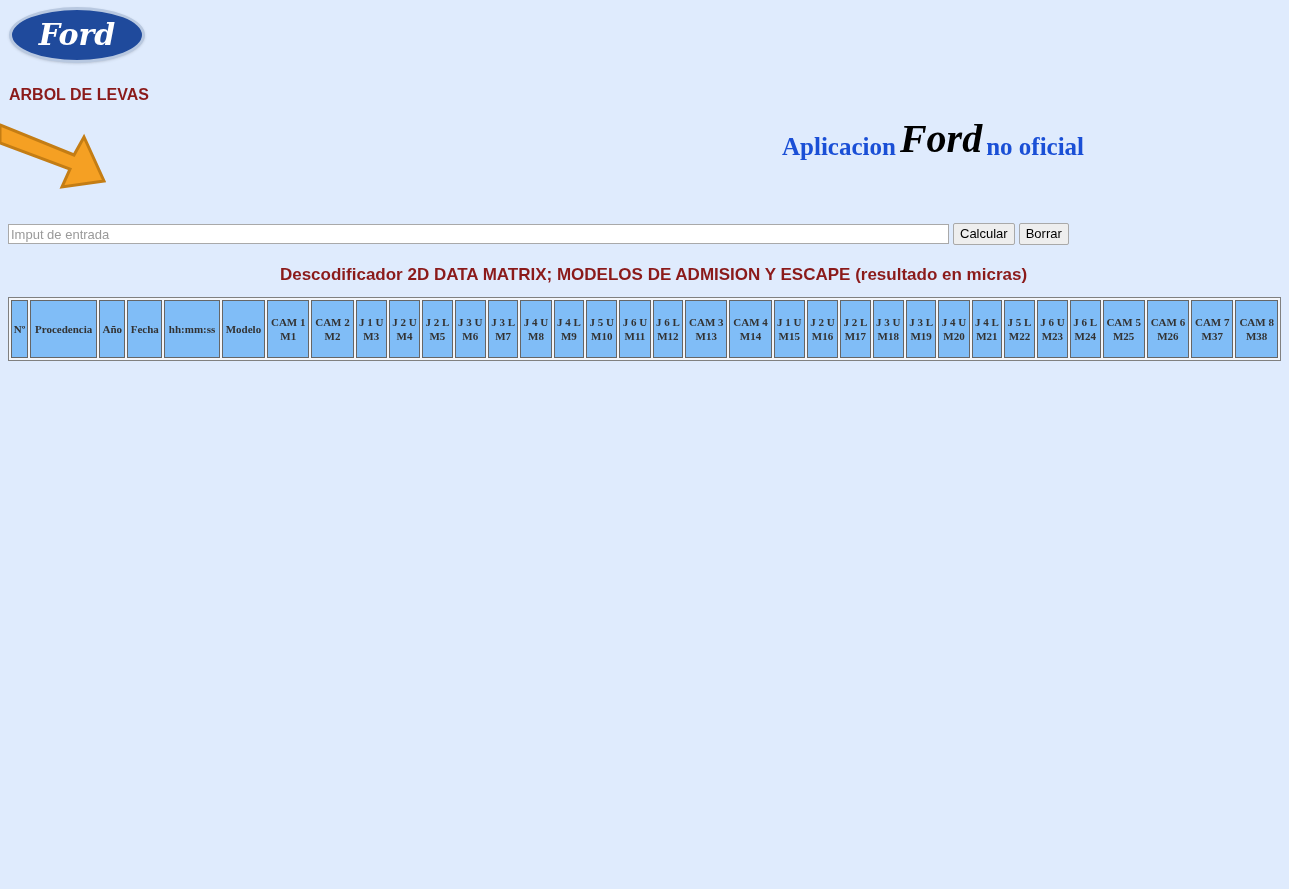  Describe the element at coordinates (77, 35) in the screenshot. I see `logo: Ford` at that location.